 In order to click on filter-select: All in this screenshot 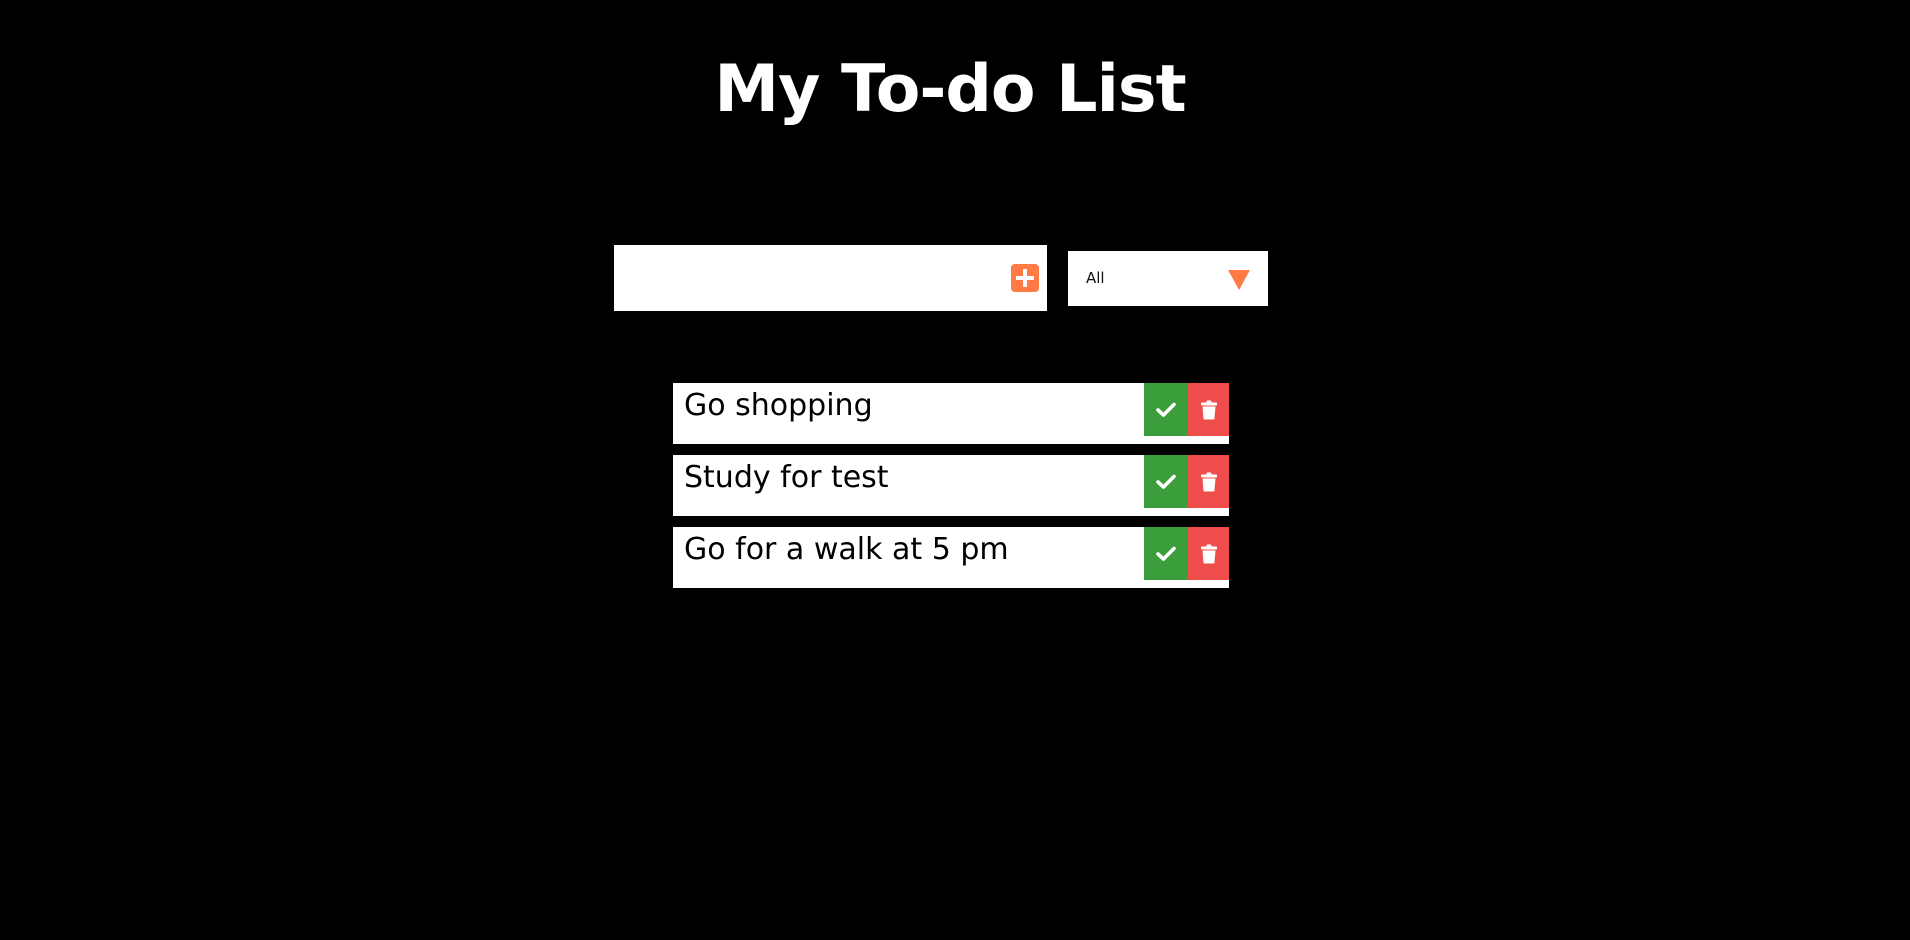, I will do `click(1168, 278)`.